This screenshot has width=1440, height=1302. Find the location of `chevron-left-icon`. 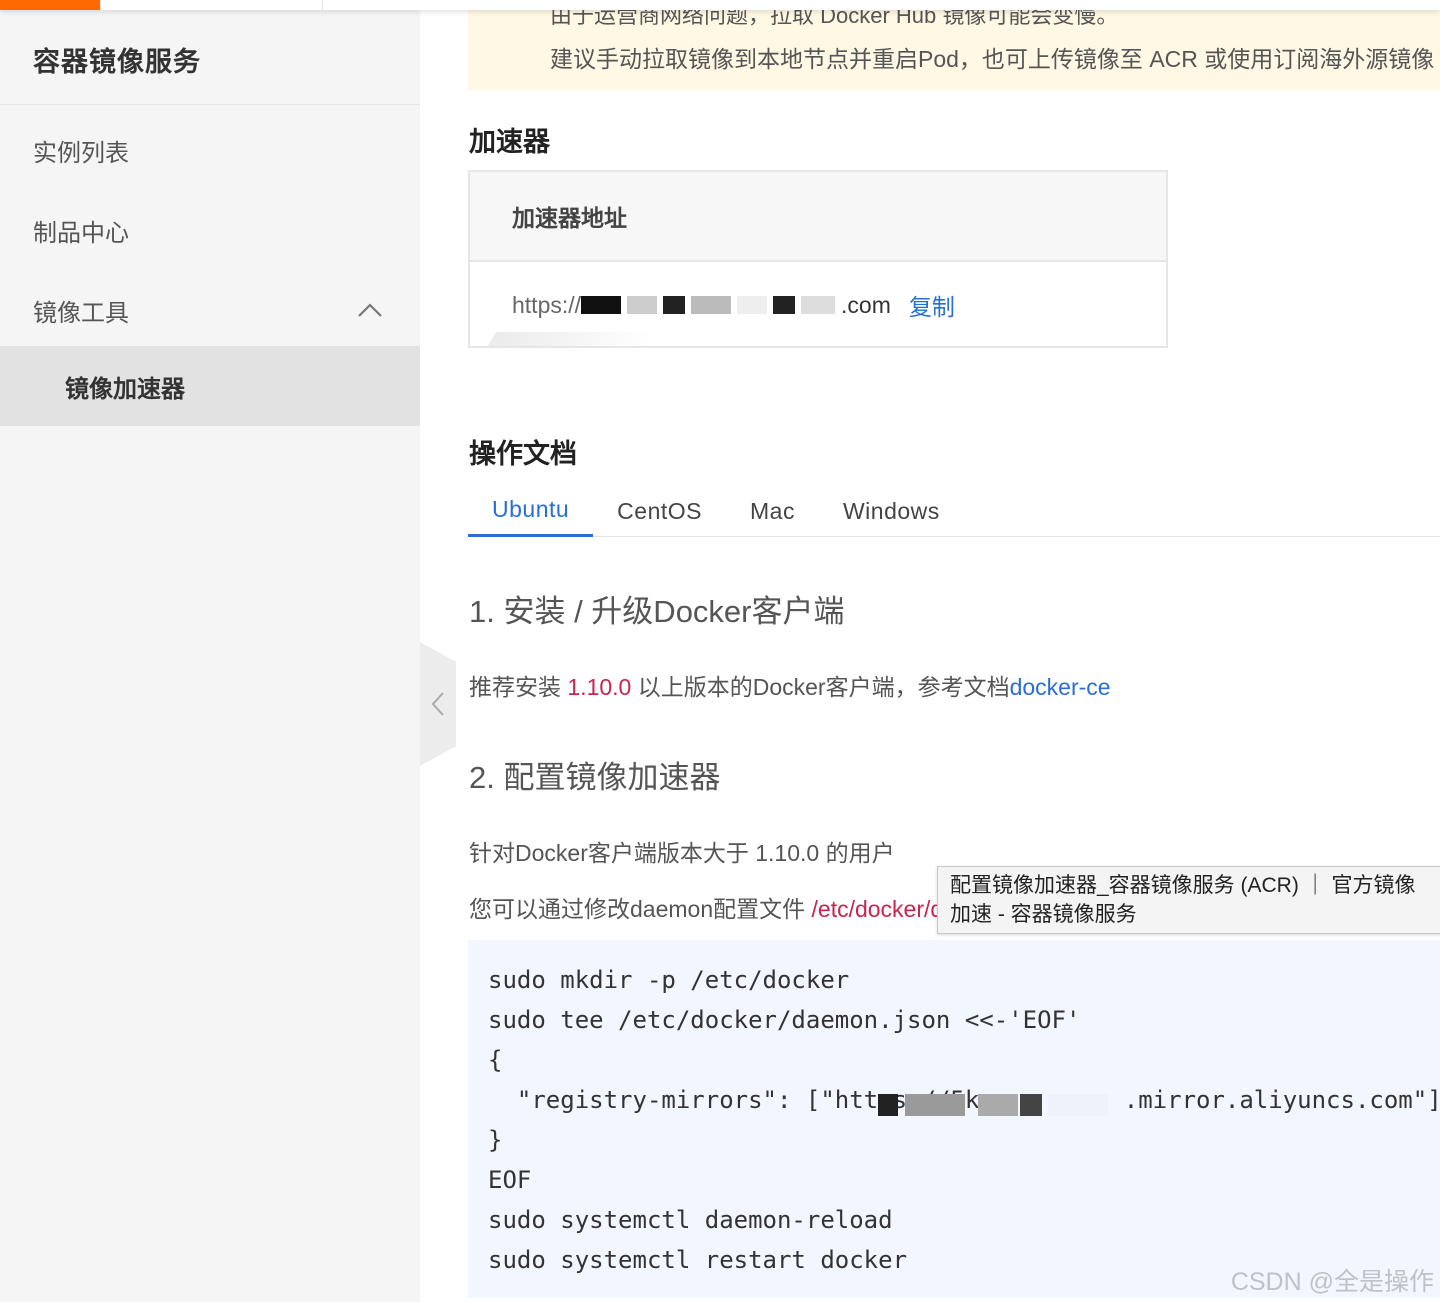

chevron-left-icon is located at coordinates (437, 704).